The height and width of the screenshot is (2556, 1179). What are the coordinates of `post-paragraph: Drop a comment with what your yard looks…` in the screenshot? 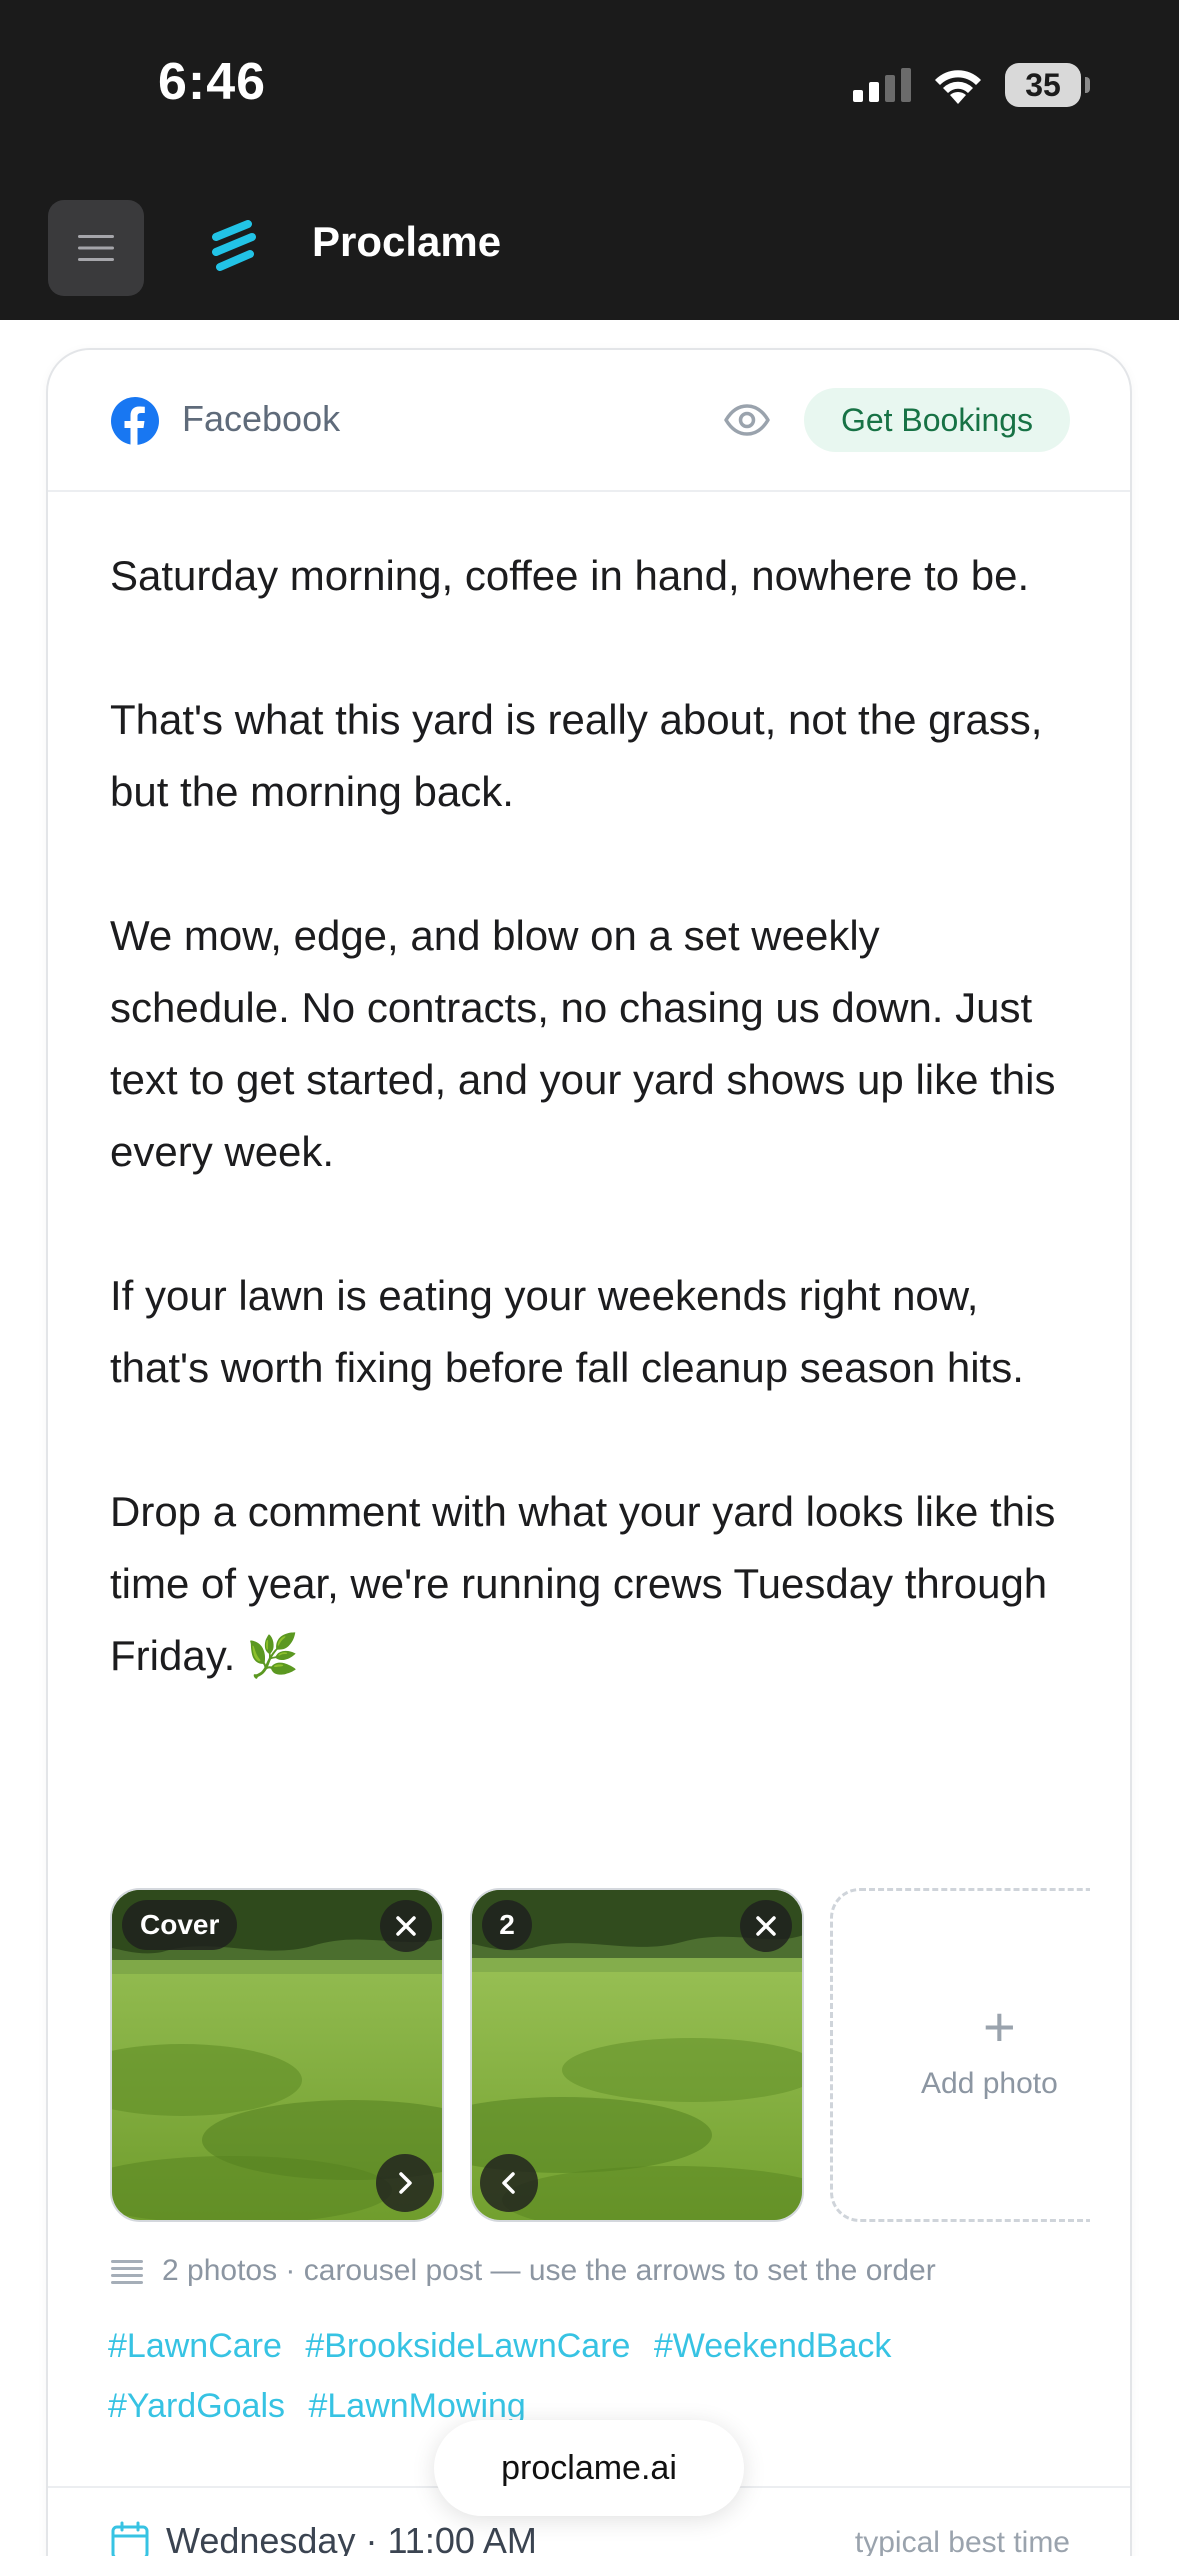 It's located at (583, 1583).